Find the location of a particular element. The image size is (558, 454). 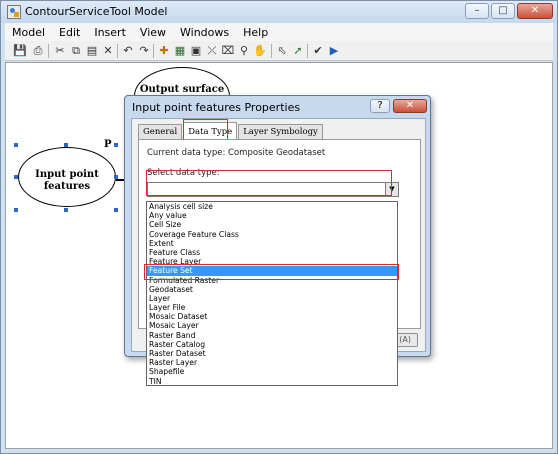

close-button: ✕ is located at coordinates (535, 11).